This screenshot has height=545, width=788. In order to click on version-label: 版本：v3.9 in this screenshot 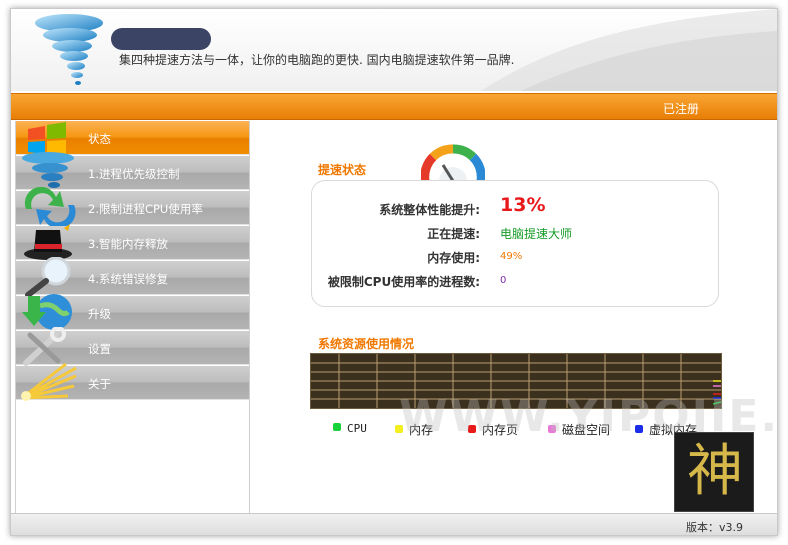, I will do `click(714, 527)`.